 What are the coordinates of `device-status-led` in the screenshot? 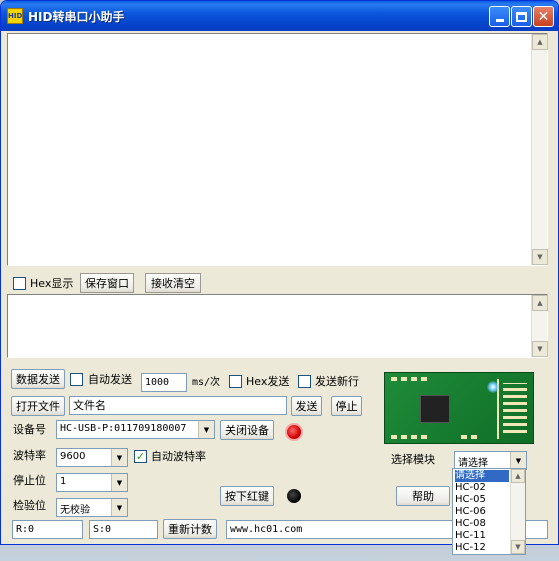 It's located at (294, 432).